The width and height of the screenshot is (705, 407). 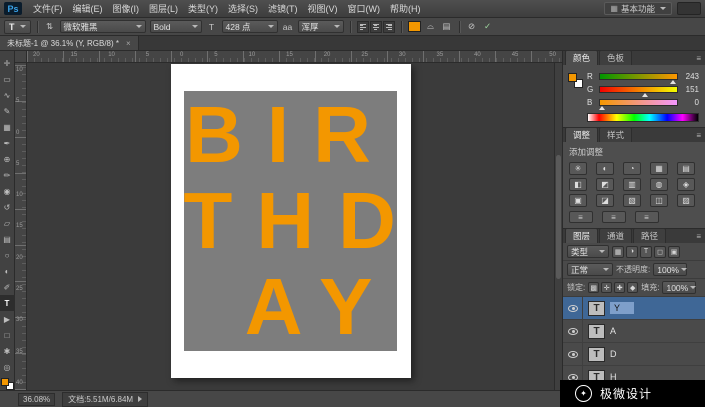 What do you see at coordinates (7, 111) in the screenshot?
I see `quick-selection-tool: ✎` at bounding box center [7, 111].